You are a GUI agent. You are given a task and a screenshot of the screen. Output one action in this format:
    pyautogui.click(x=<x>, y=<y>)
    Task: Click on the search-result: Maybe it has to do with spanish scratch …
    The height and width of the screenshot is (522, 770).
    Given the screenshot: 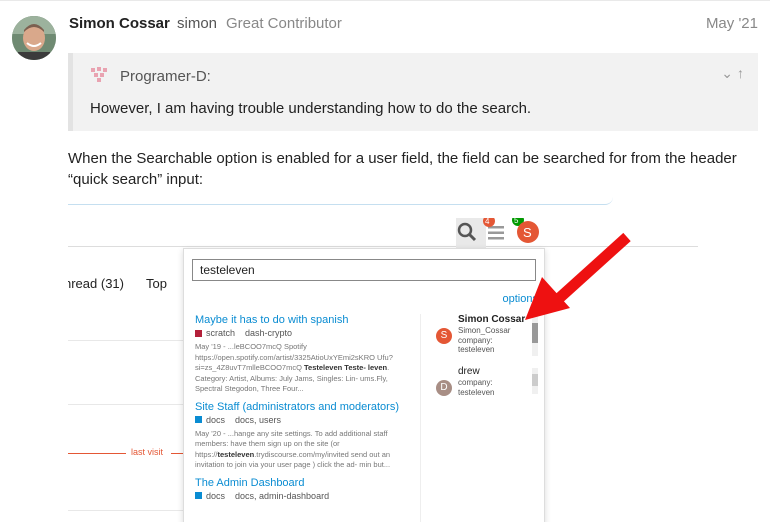 What is the action you would take?
    pyautogui.click(x=301, y=354)
    